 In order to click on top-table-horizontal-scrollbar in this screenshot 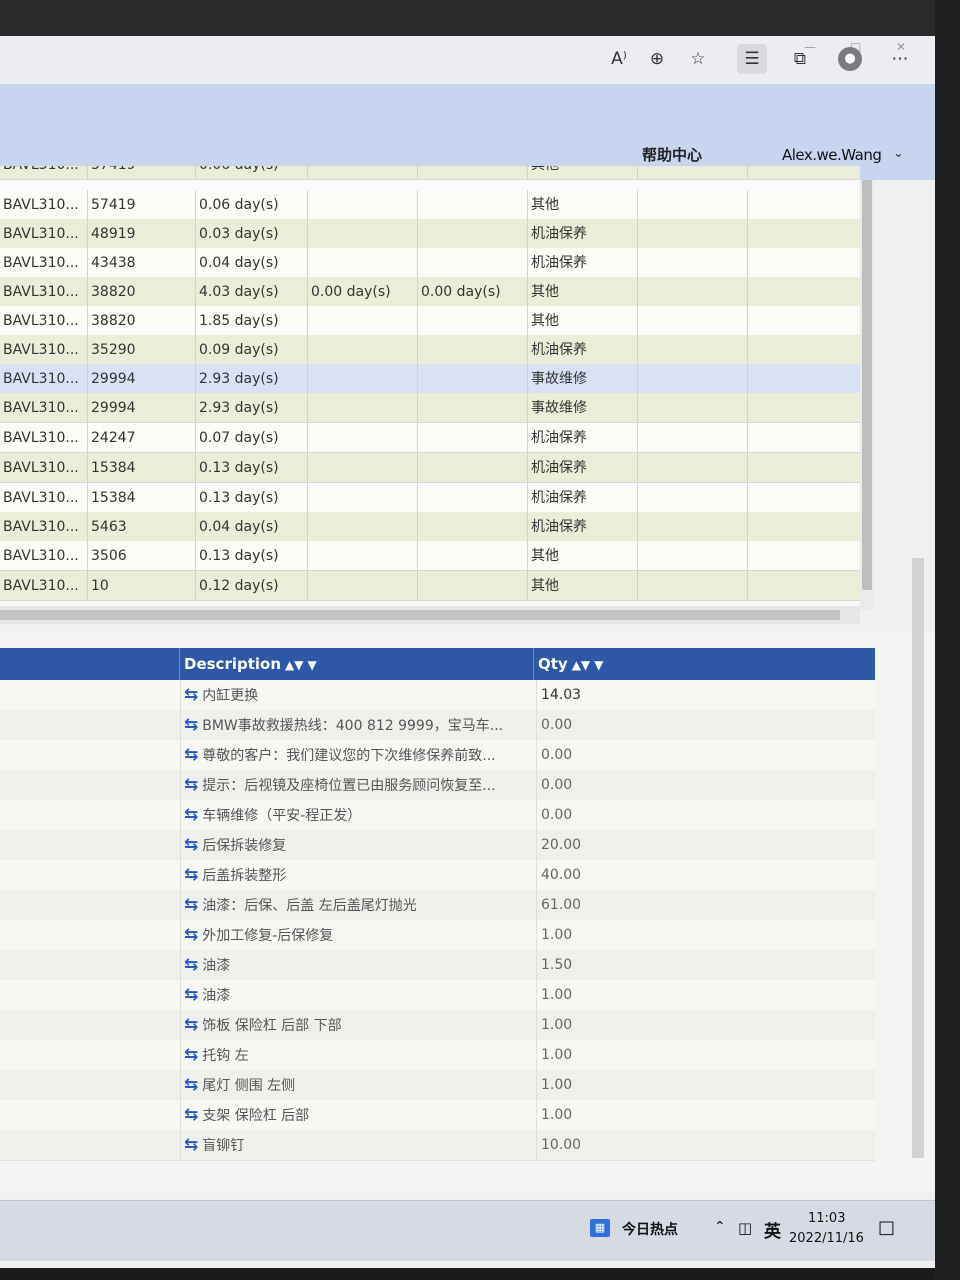, I will do `click(430, 615)`.